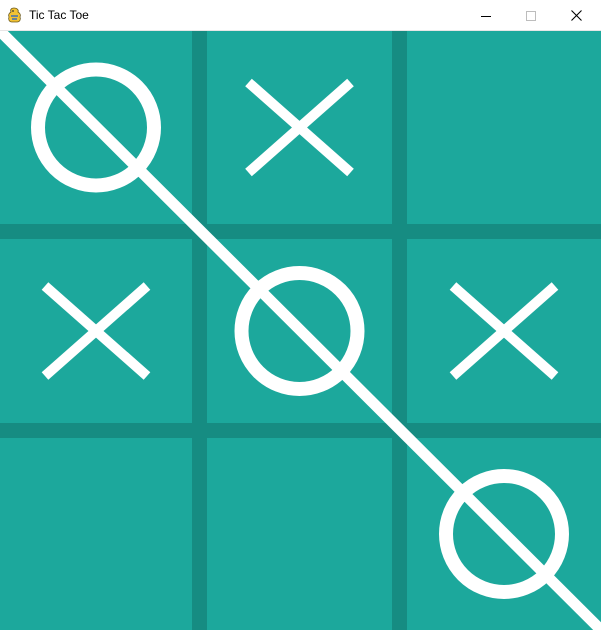  I want to click on pygame-snake-icon, so click(14, 15).